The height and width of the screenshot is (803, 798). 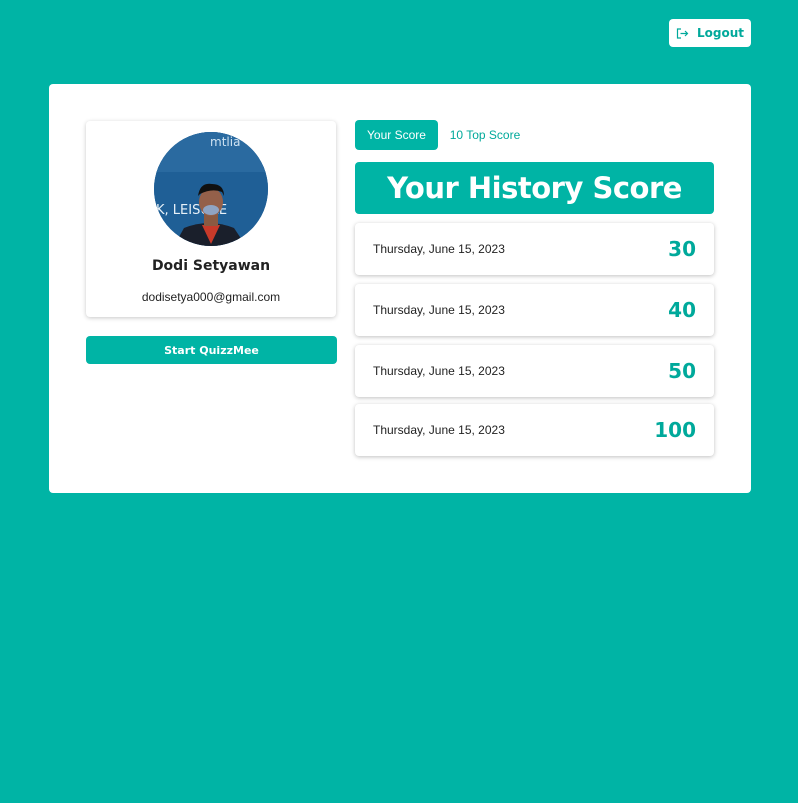 What do you see at coordinates (534, 310) in the screenshot?
I see `score-row: Thursday, June 15, 2023 40` at bounding box center [534, 310].